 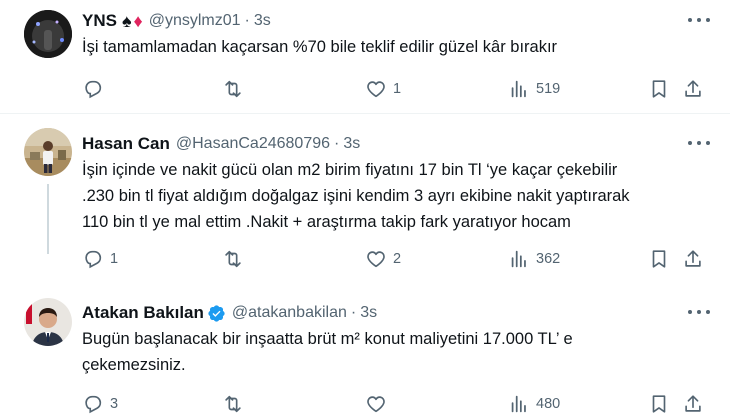 I want to click on tweet-3-header: Atakan Bakılan @atakanbakilan · 3s, so click(x=229, y=313).